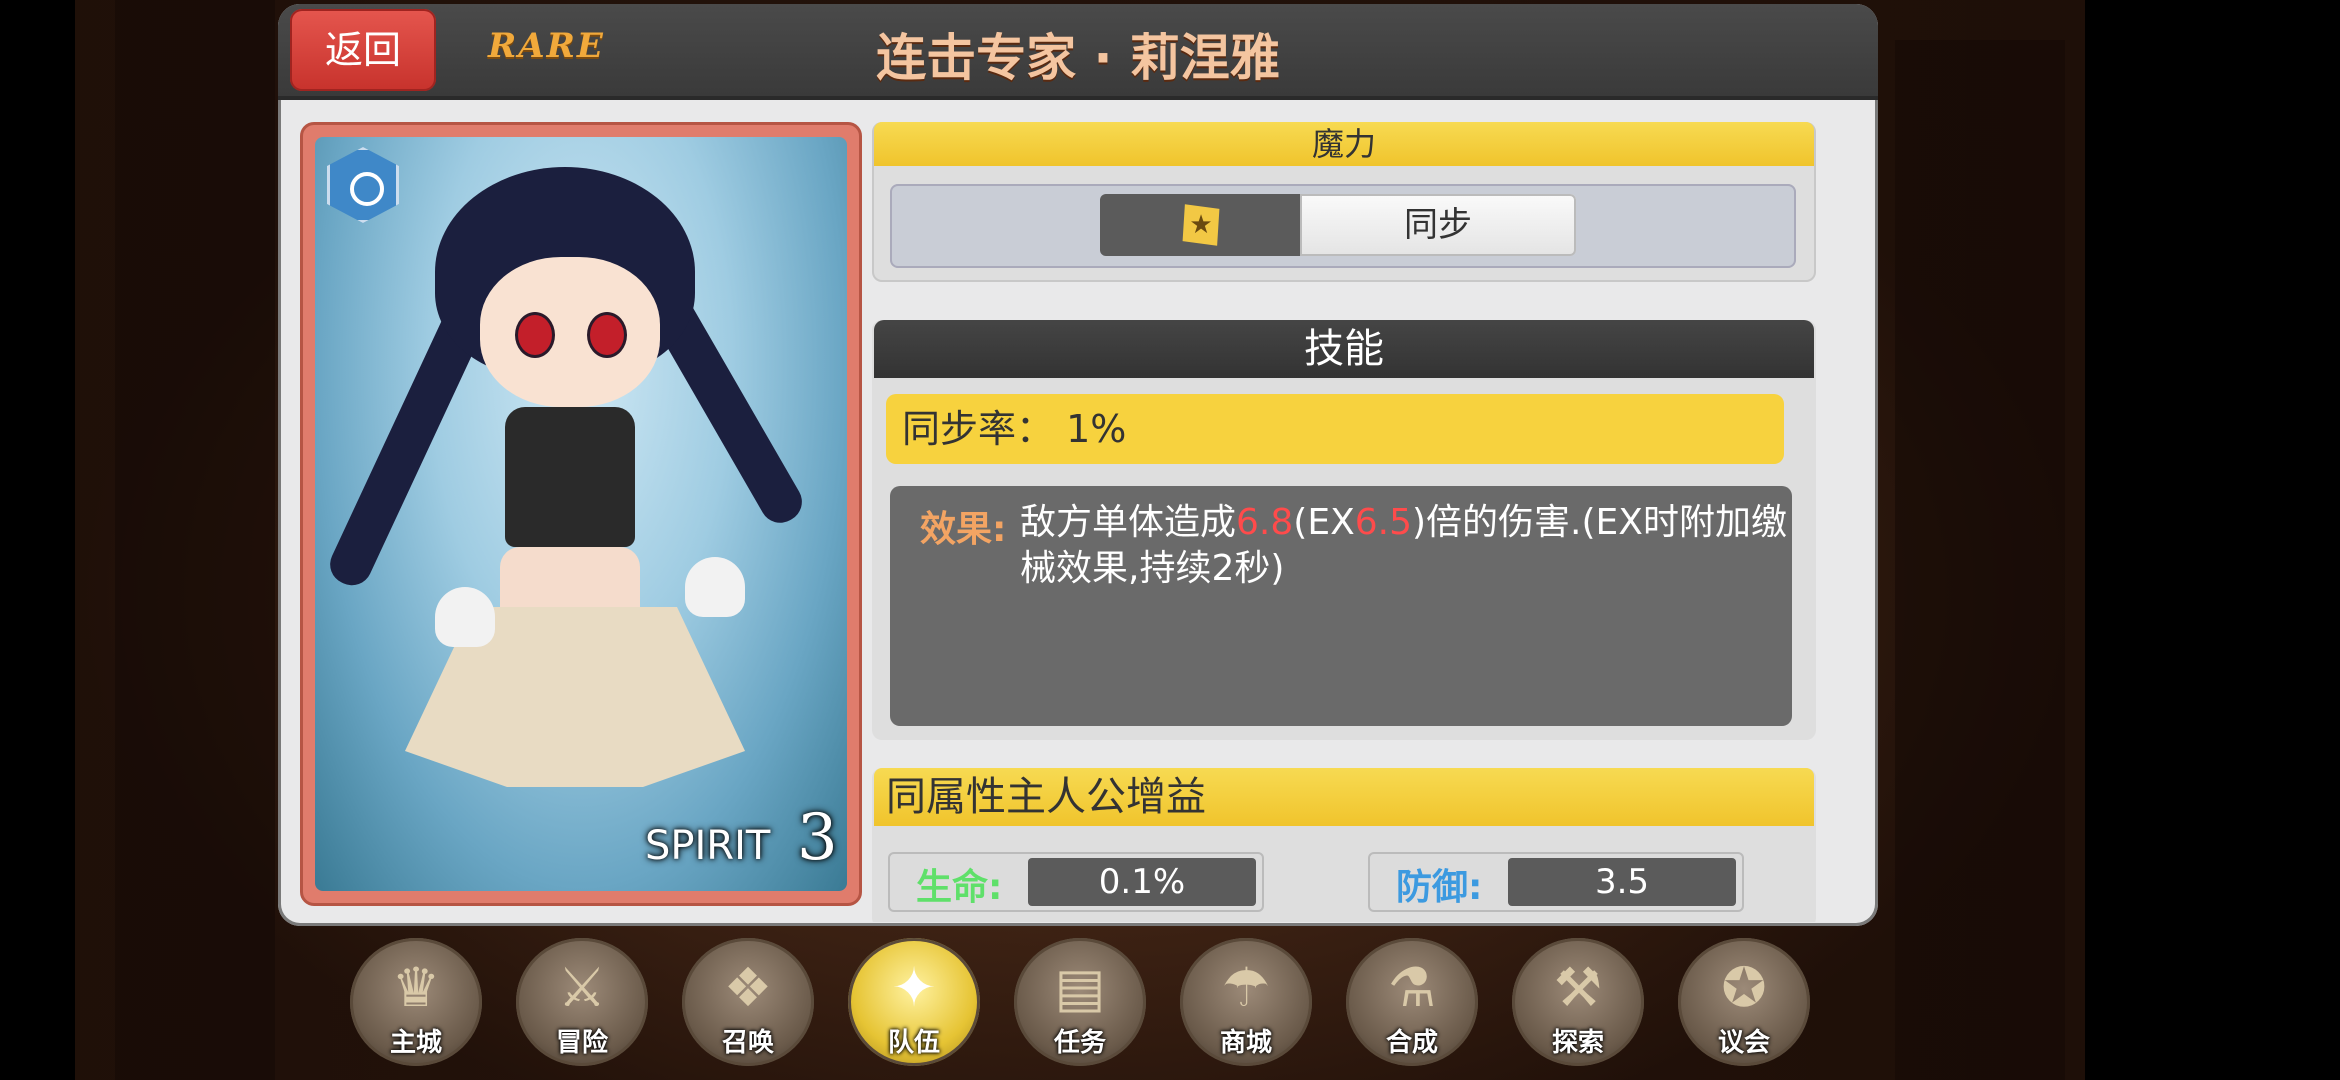 Image resolution: width=2340 pixels, height=1080 pixels. What do you see at coordinates (1096, 429) in the screenshot?
I see `sync-rate-value: 1%` at bounding box center [1096, 429].